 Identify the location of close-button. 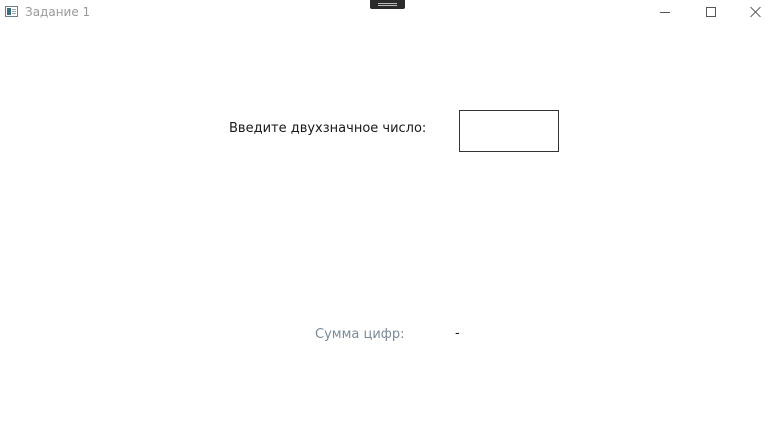
(754, 13).